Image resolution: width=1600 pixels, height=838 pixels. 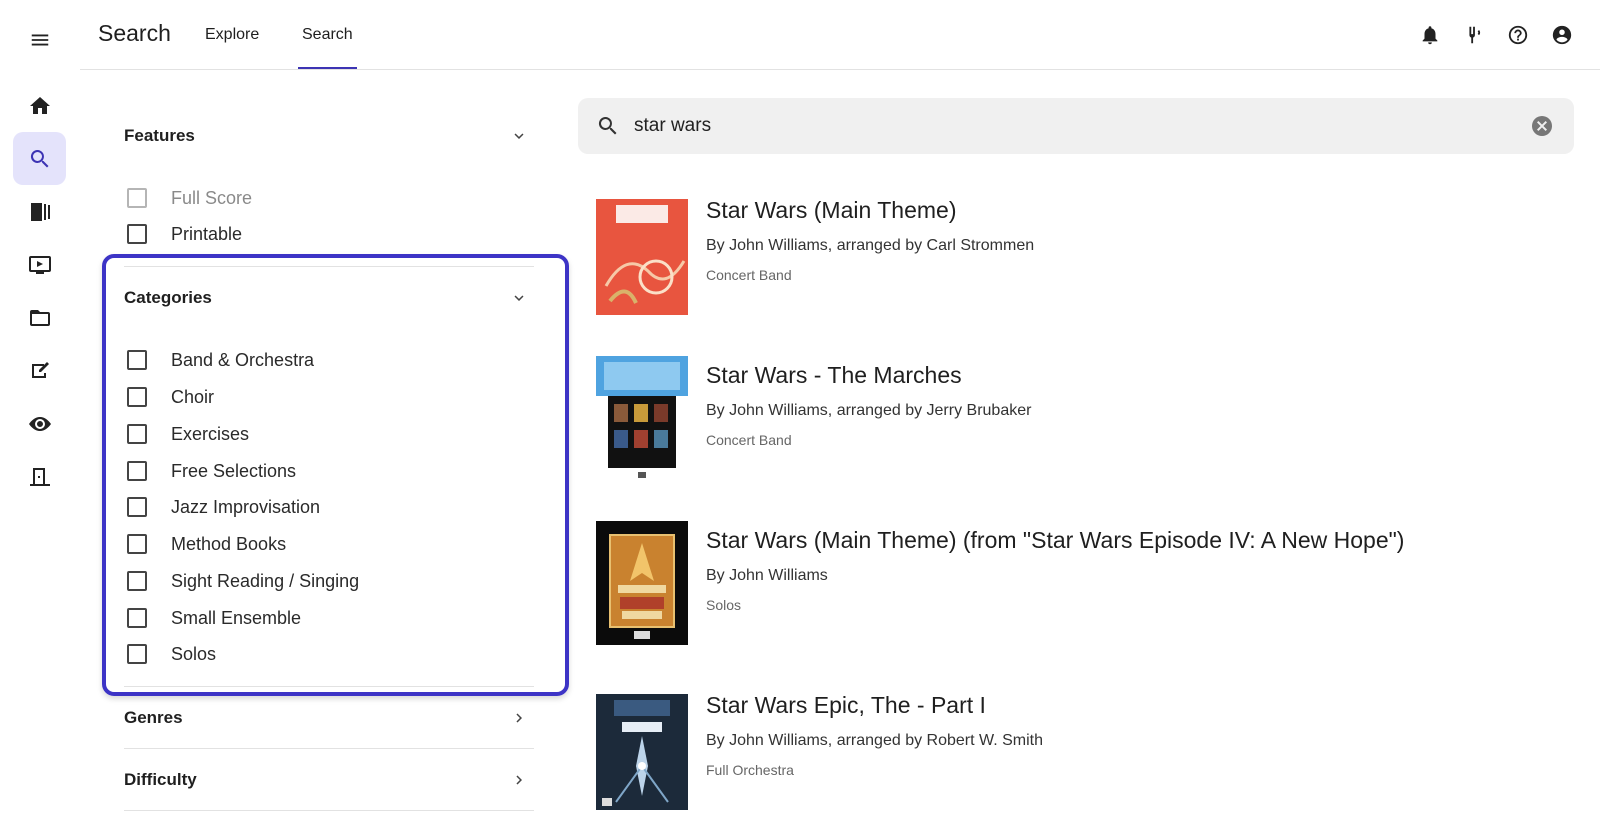 I want to click on genres-title: Genres, so click(x=153, y=717).